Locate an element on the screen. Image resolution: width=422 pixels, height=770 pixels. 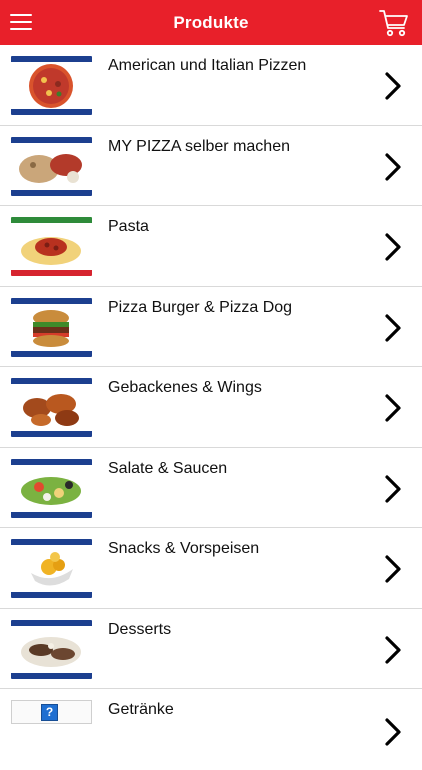
category-label: American und Italian Pizzen is located at coordinates (207, 65).